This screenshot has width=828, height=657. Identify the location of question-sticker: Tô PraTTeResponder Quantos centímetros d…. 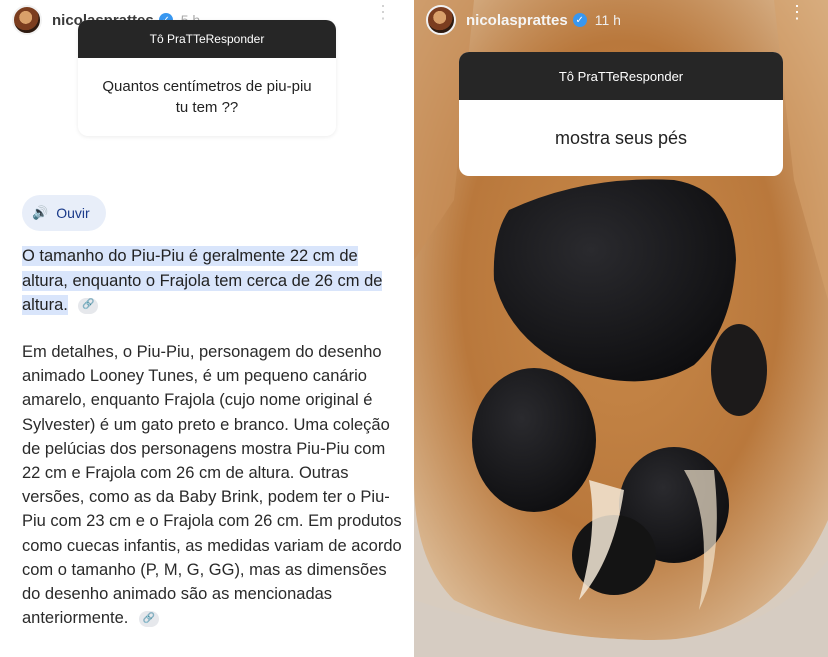
(207, 78).